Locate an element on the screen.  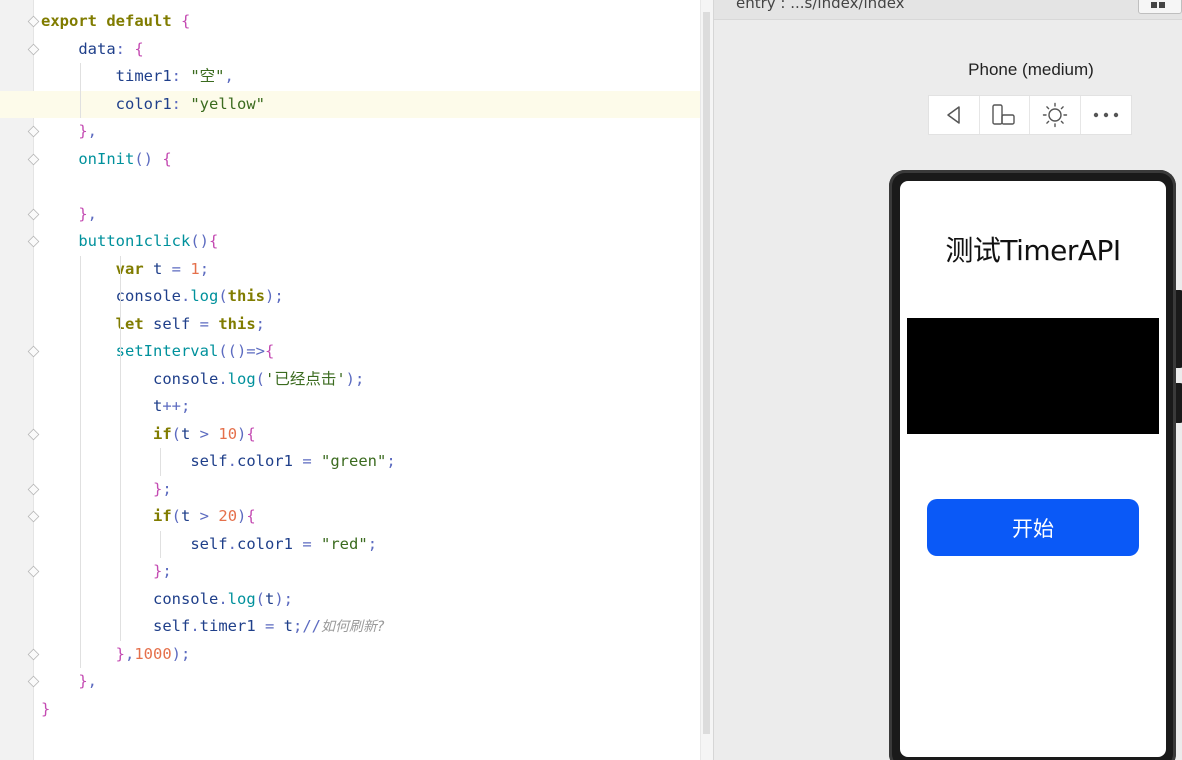
code-token: 10 is located at coordinates (228, 433).